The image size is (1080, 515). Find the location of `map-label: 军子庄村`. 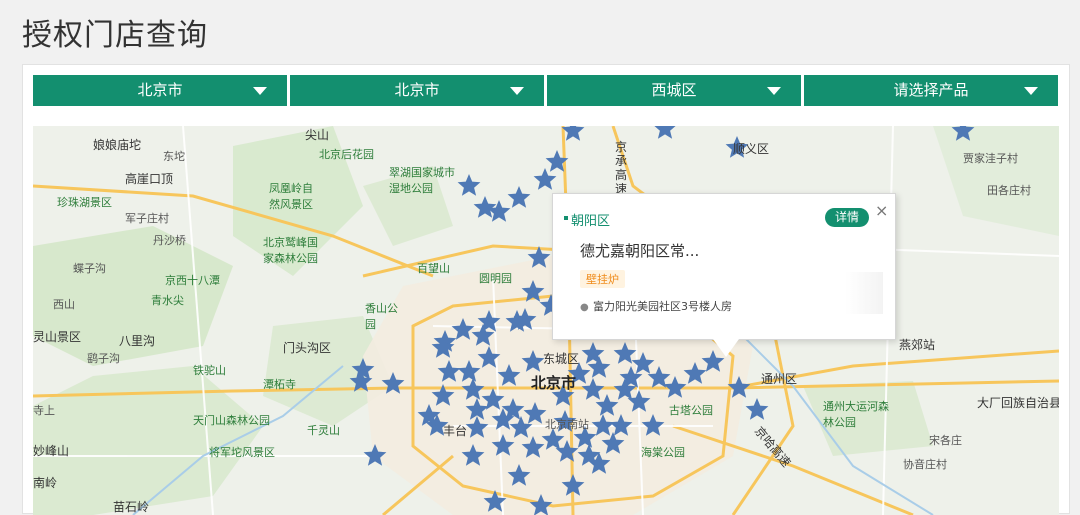

map-label: 军子庄村 is located at coordinates (147, 218).